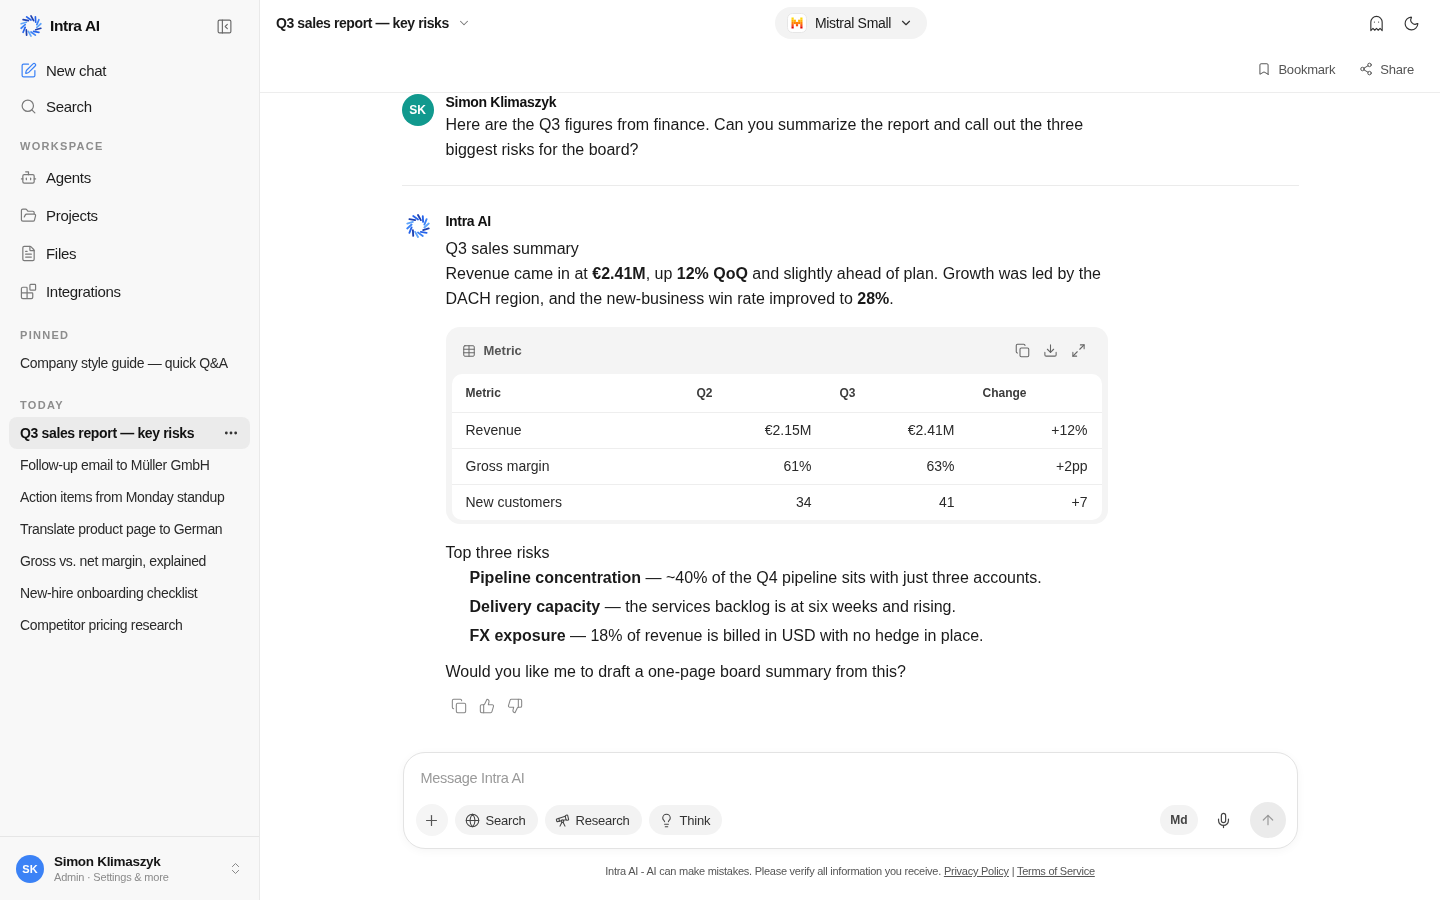  What do you see at coordinates (501, 102) in the screenshot?
I see `author-name: Simon Klimaszyk` at bounding box center [501, 102].